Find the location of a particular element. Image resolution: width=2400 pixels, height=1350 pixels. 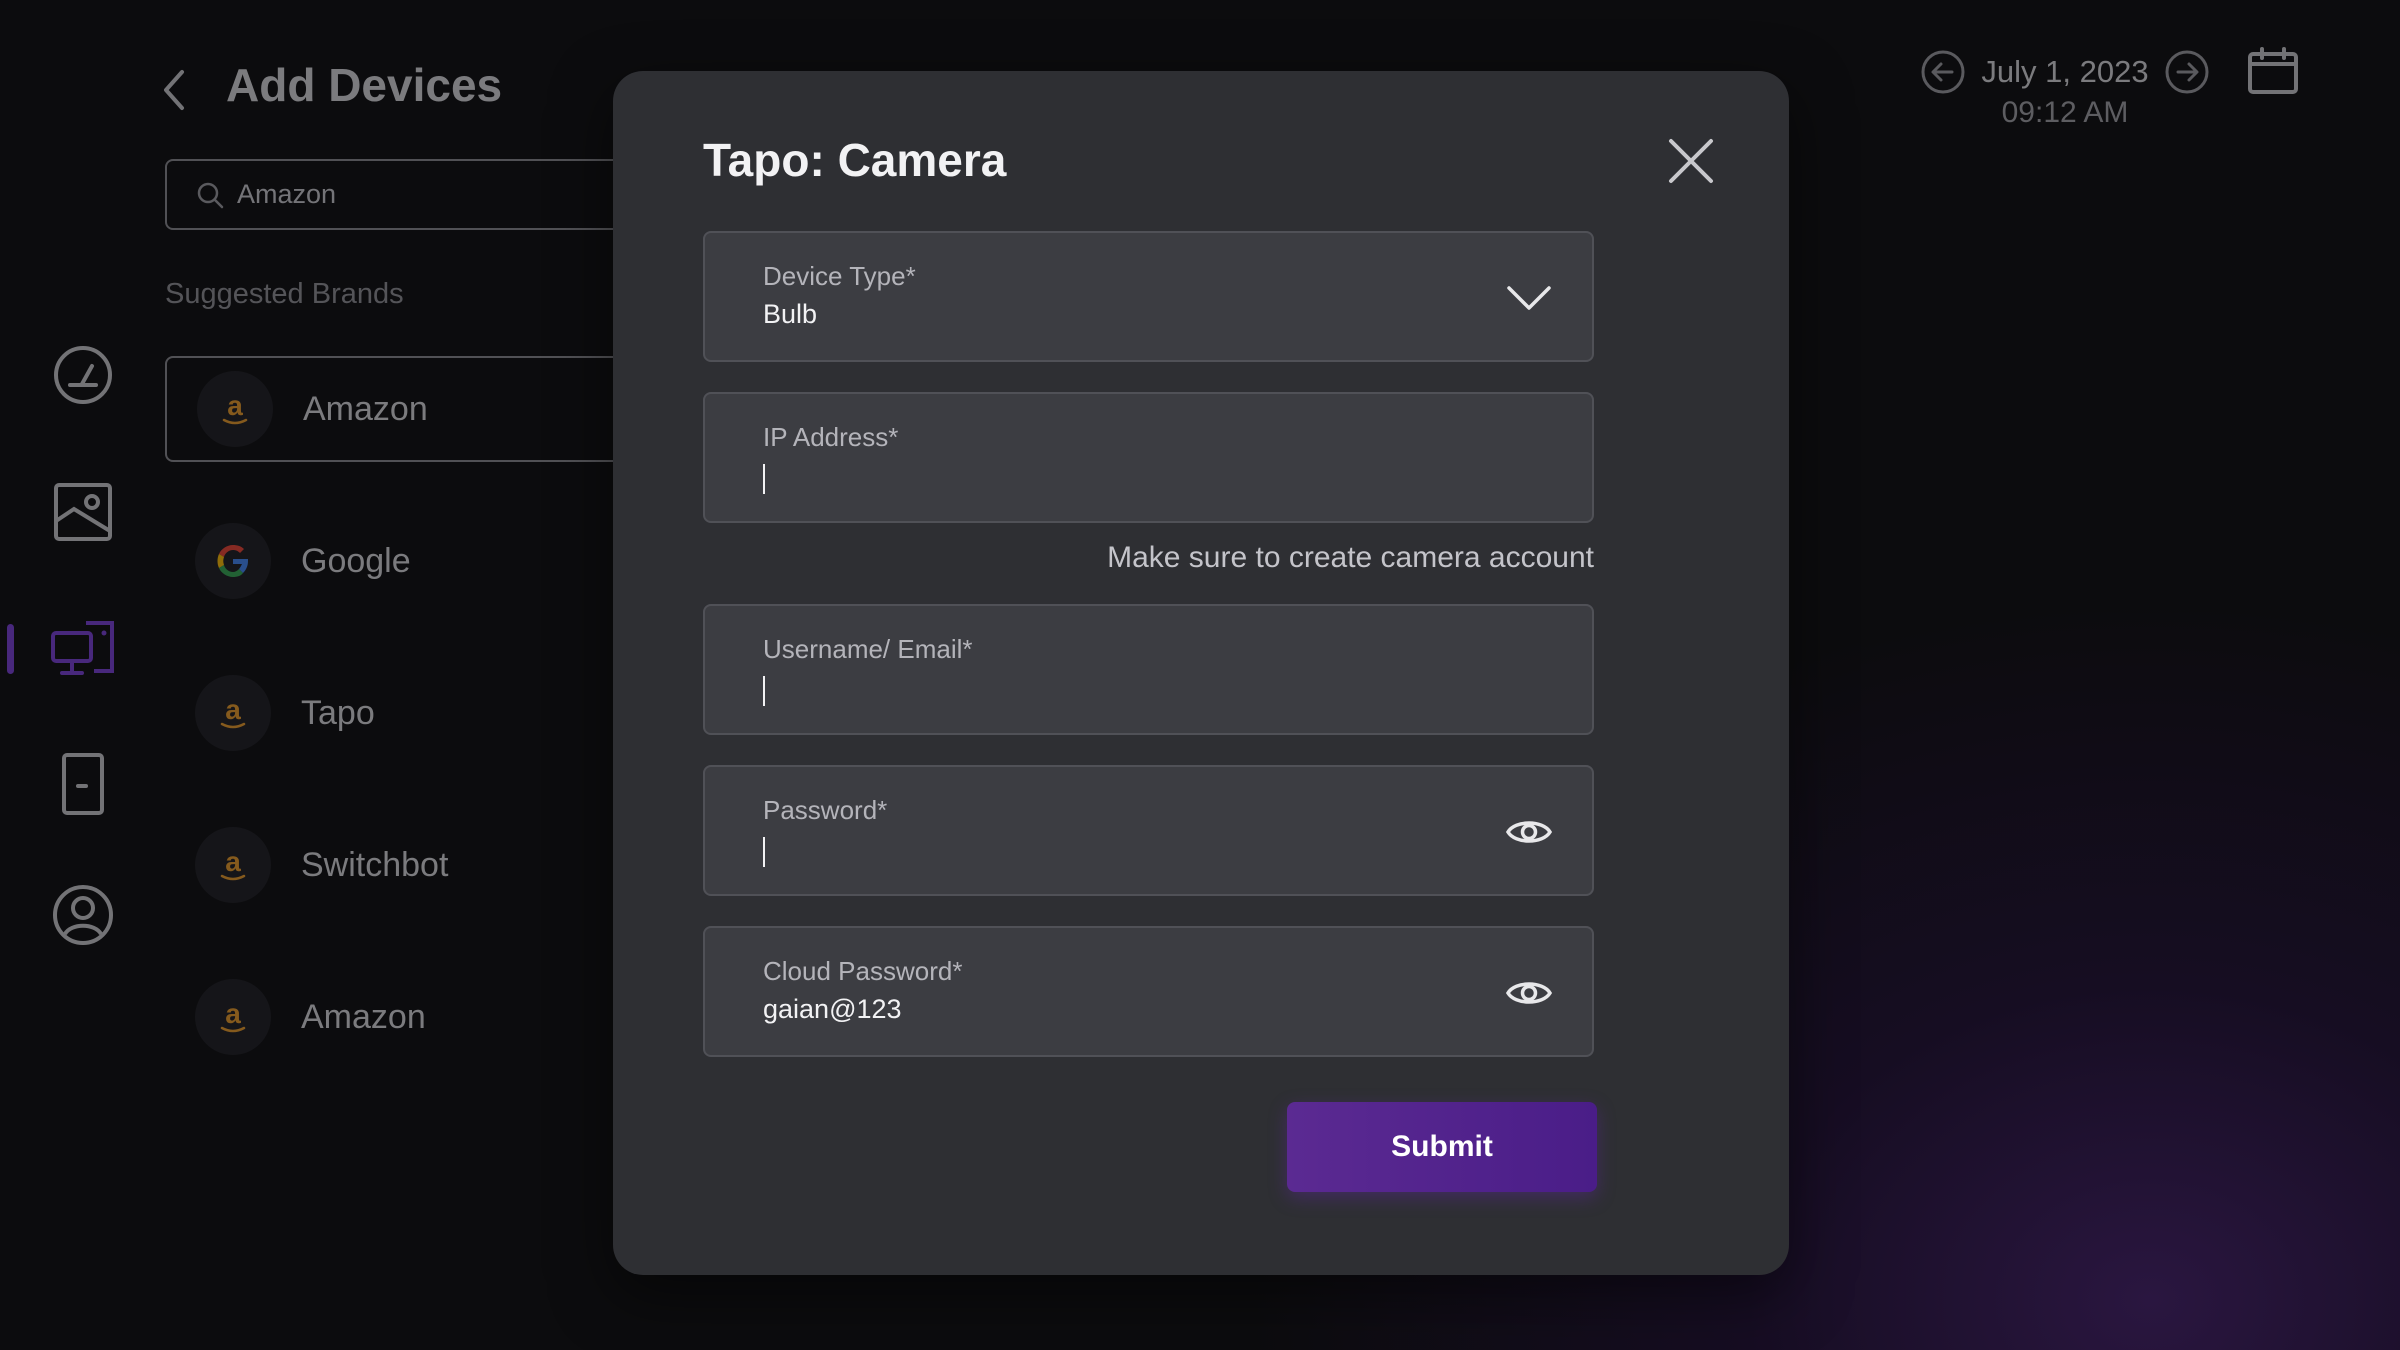

nav-profile is located at coordinates (83, 915).